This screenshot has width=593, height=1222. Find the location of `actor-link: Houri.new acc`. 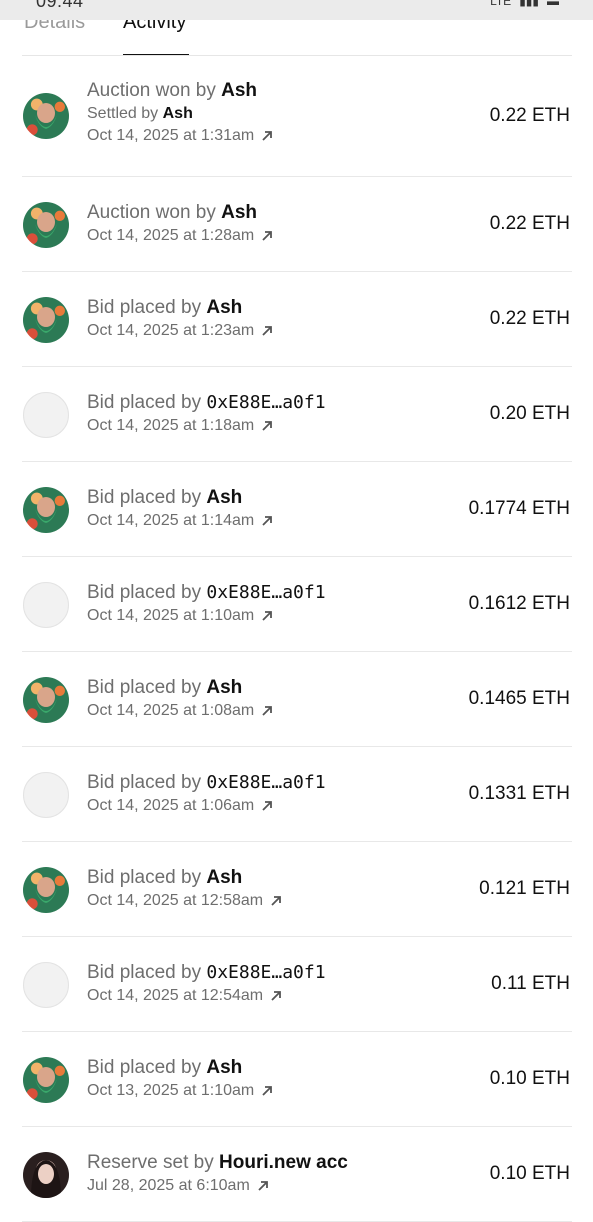

actor-link: Houri.new acc is located at coordinates (283, 1162).